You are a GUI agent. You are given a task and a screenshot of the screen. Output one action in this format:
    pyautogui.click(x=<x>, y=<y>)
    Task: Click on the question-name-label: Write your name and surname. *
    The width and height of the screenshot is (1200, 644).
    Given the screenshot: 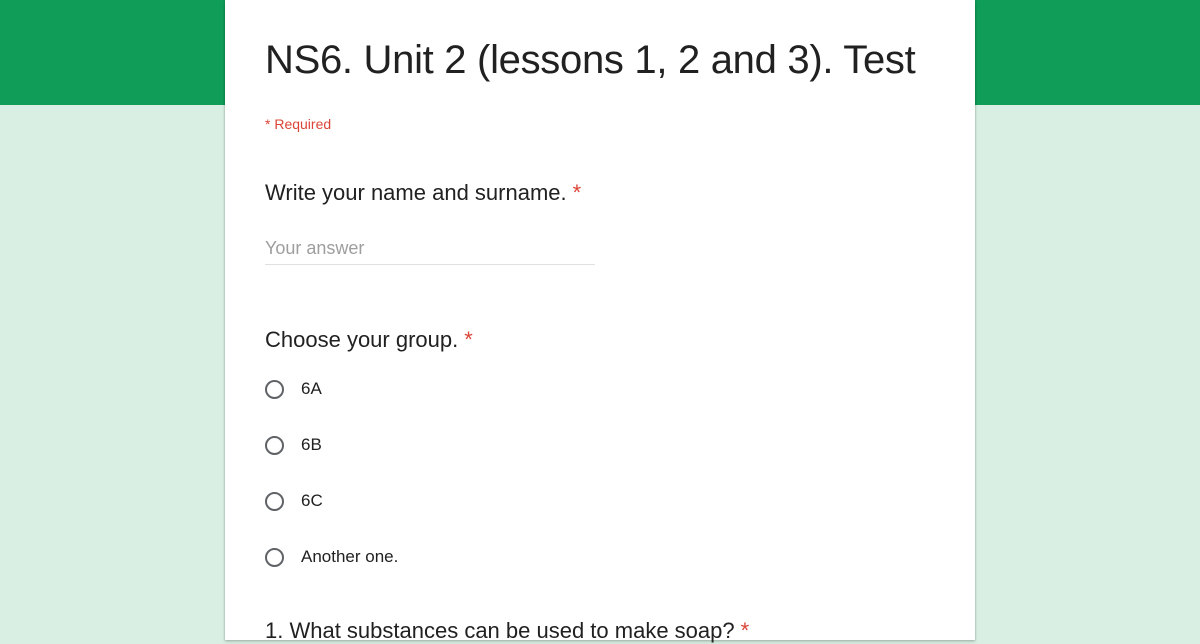 What is the action you would take?
    pyautogui.click(x=423, y=193)
    